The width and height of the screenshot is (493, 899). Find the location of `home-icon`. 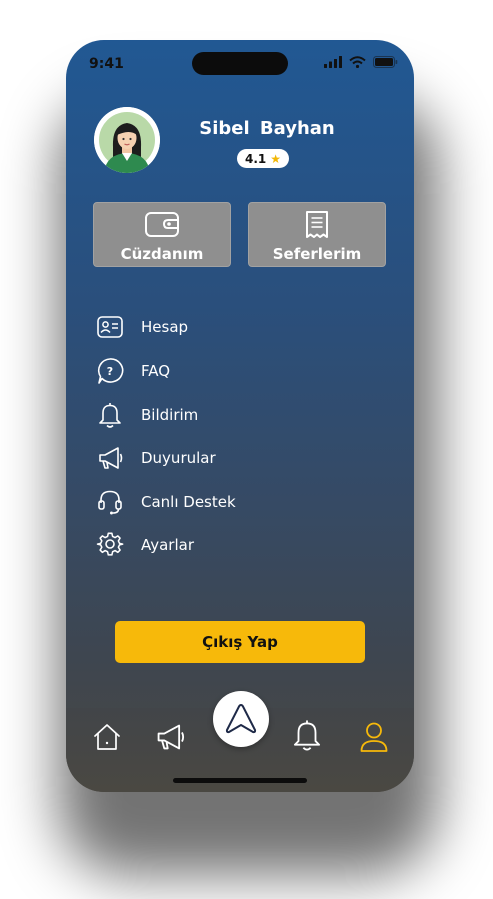

home-icon is located at coordinates (107, 737).